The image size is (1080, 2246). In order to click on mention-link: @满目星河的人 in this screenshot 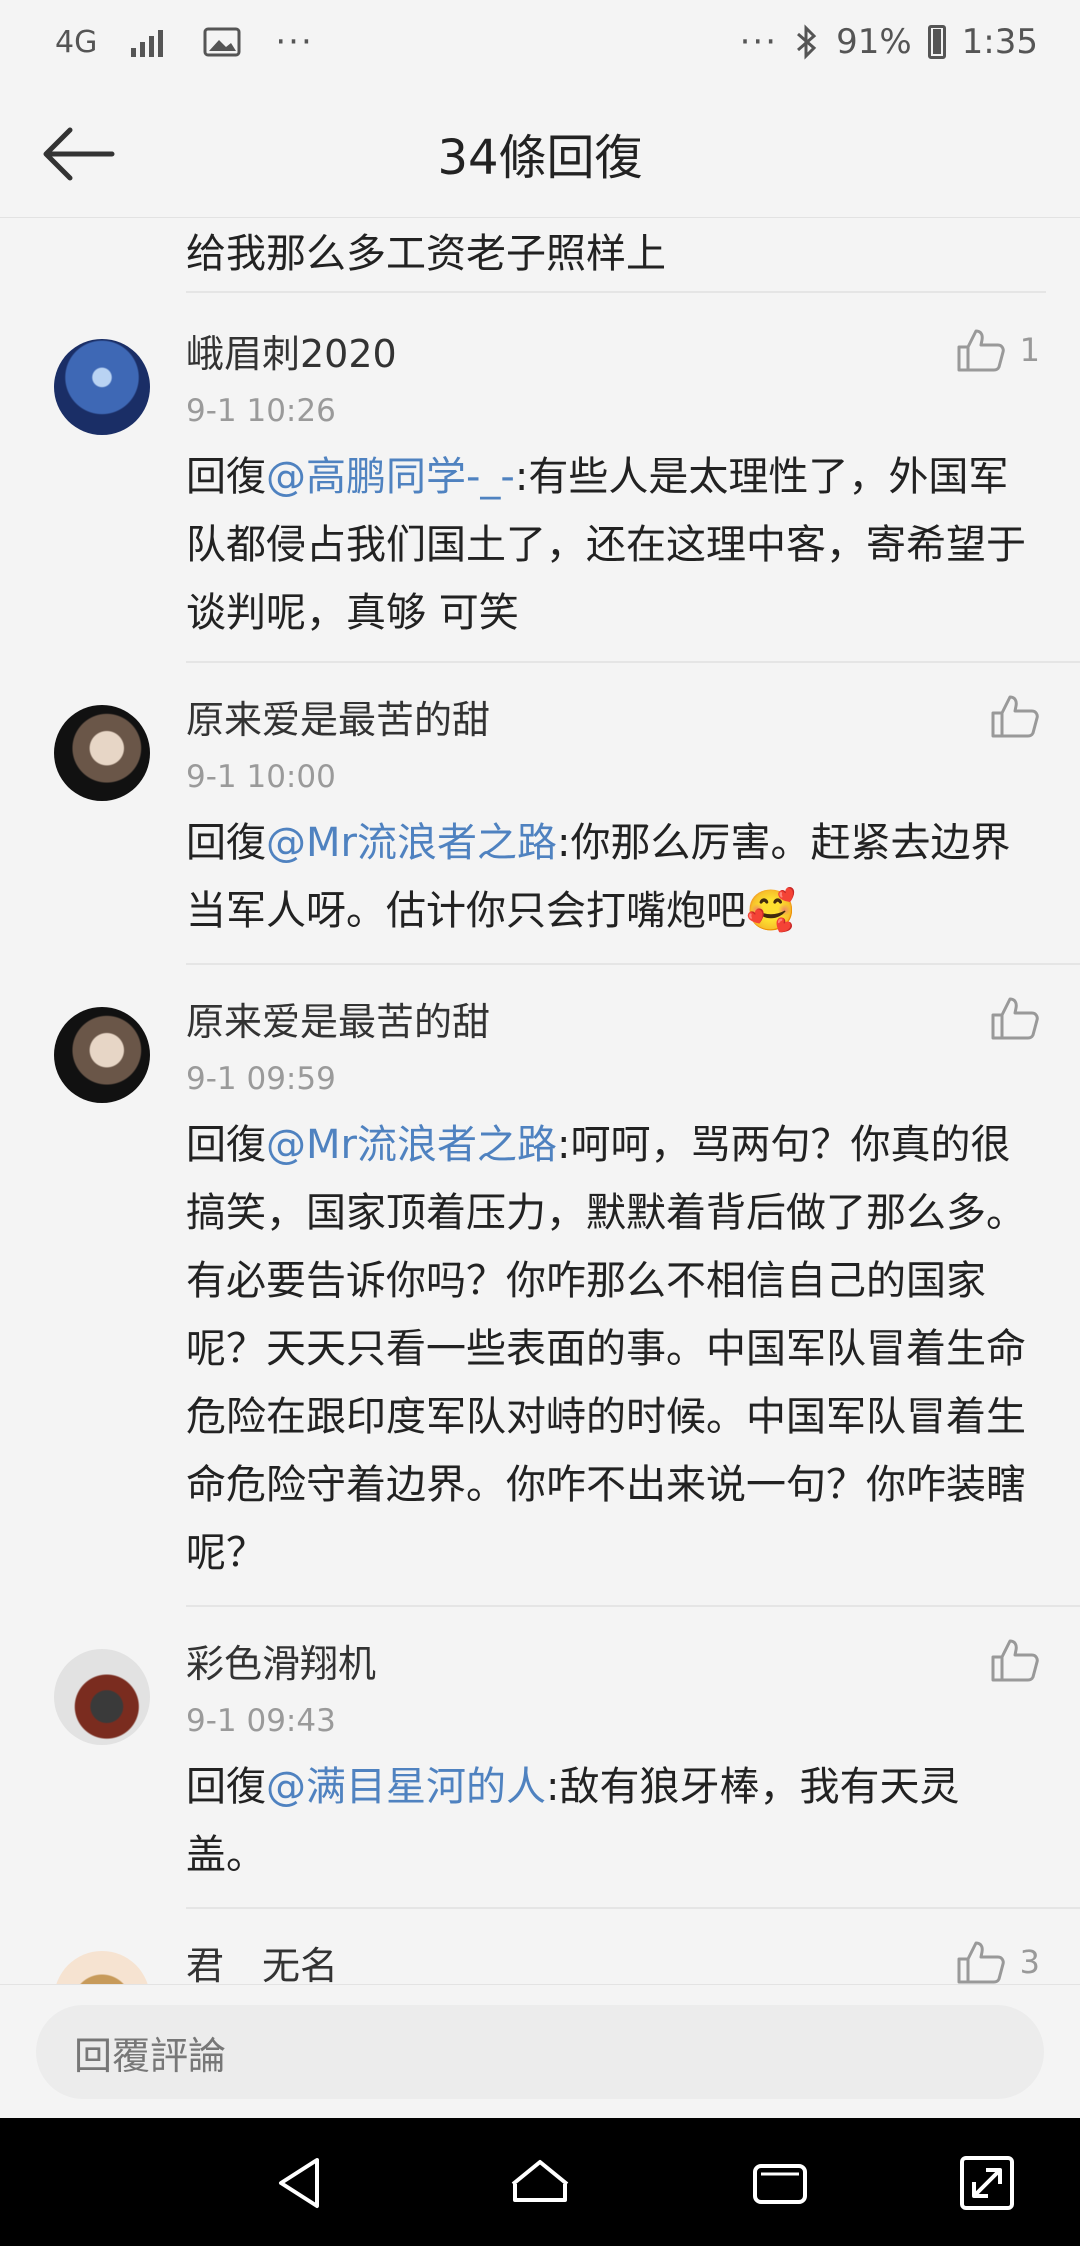, I will do `click(406, 1787)`.